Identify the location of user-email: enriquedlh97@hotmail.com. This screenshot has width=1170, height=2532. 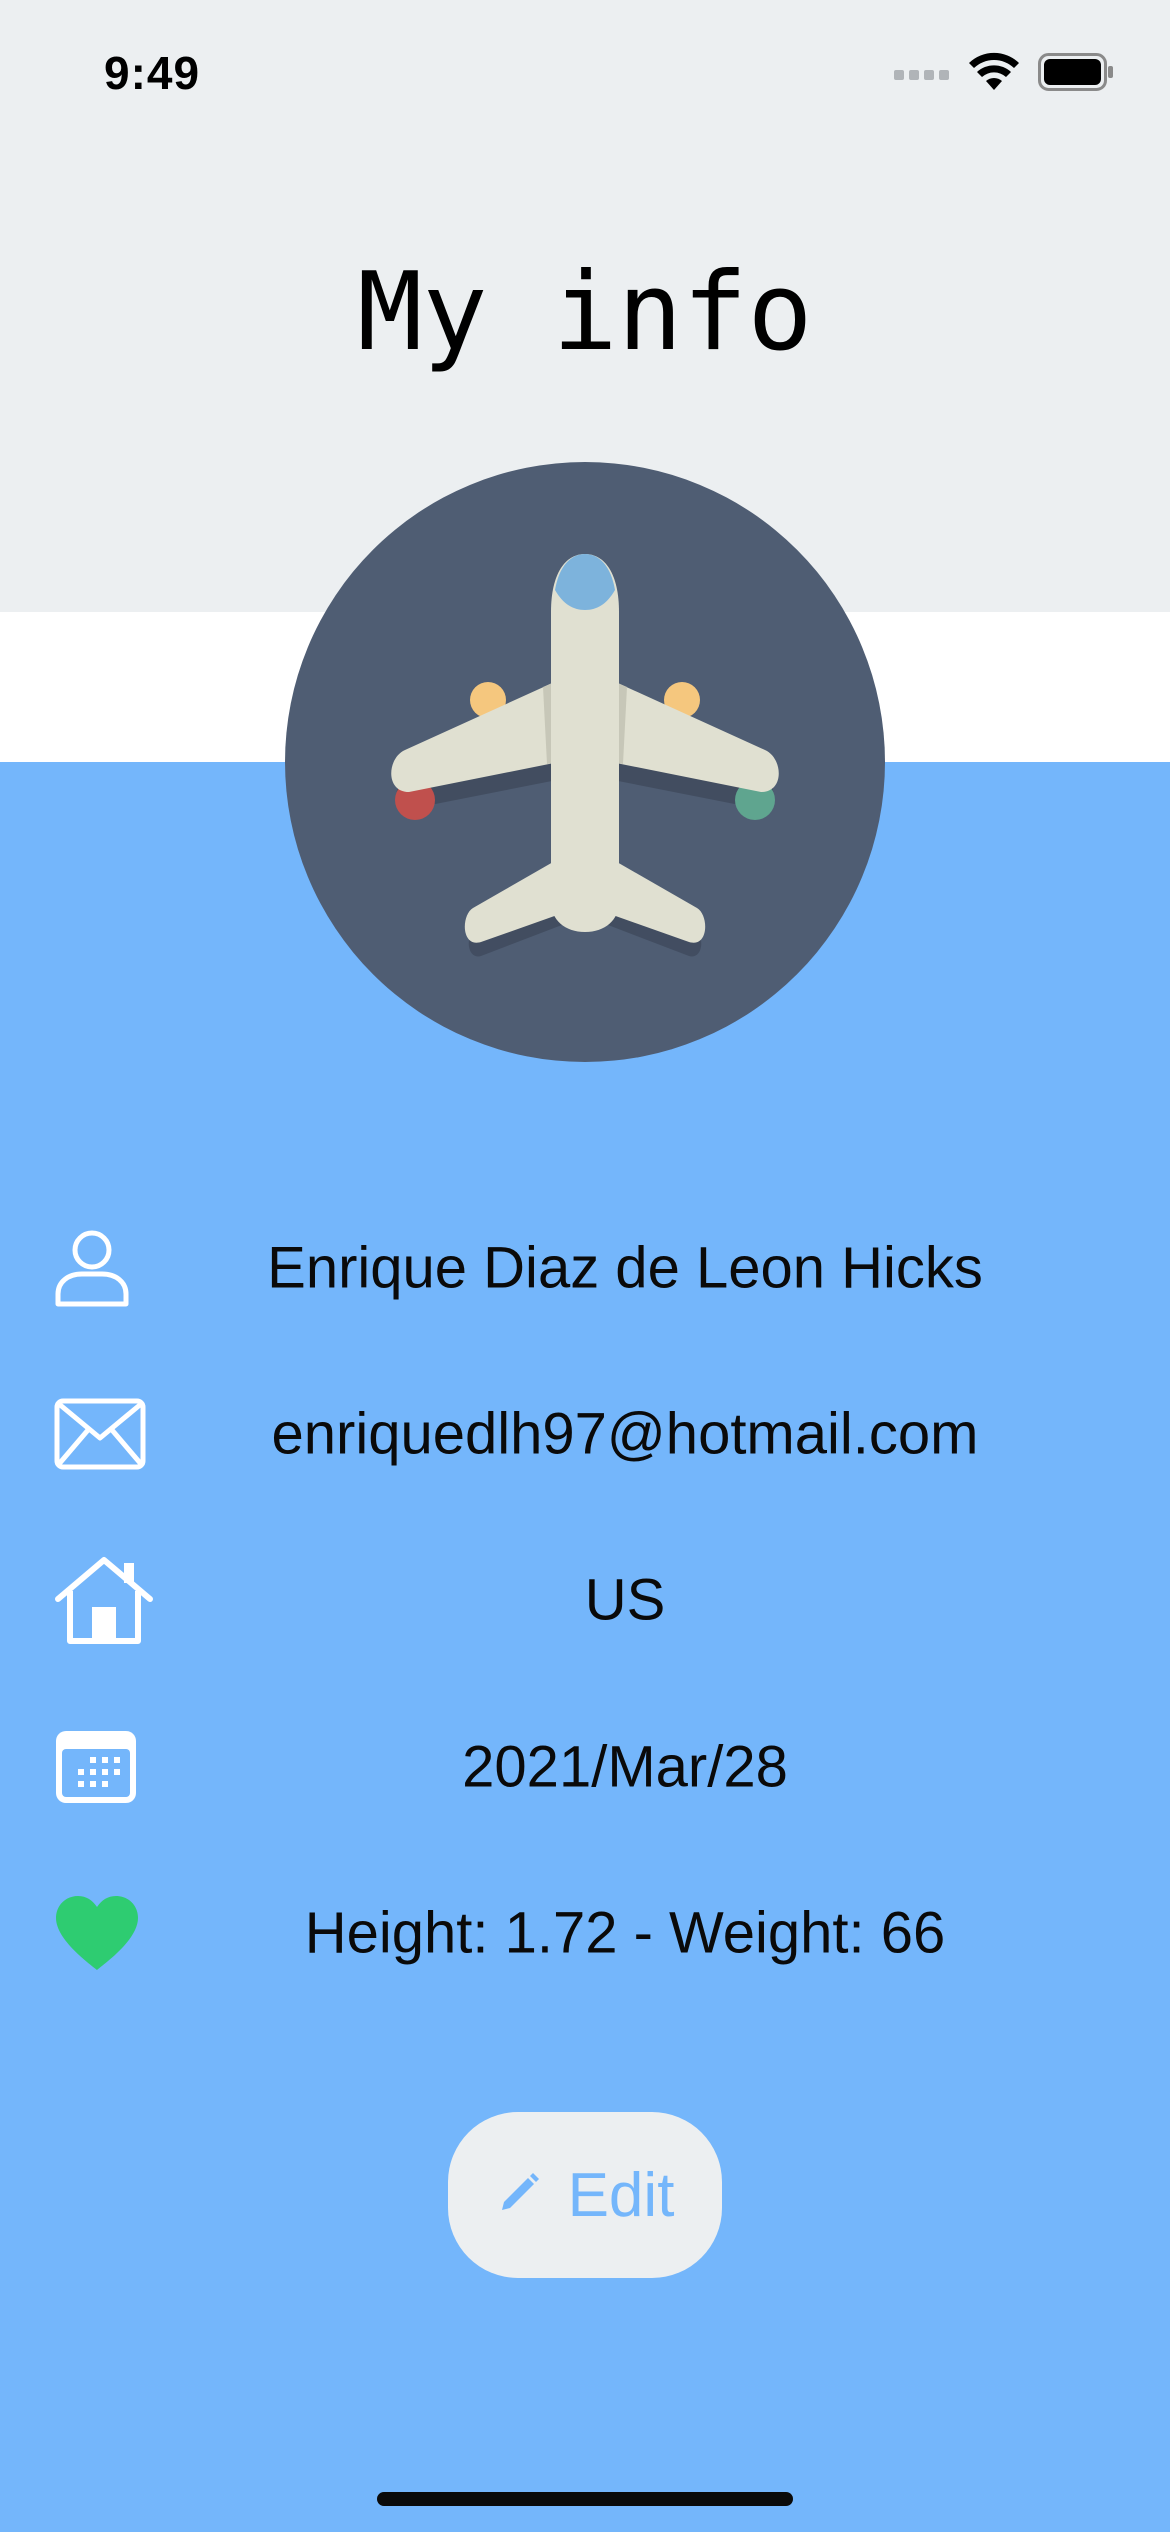
(625, 1434).